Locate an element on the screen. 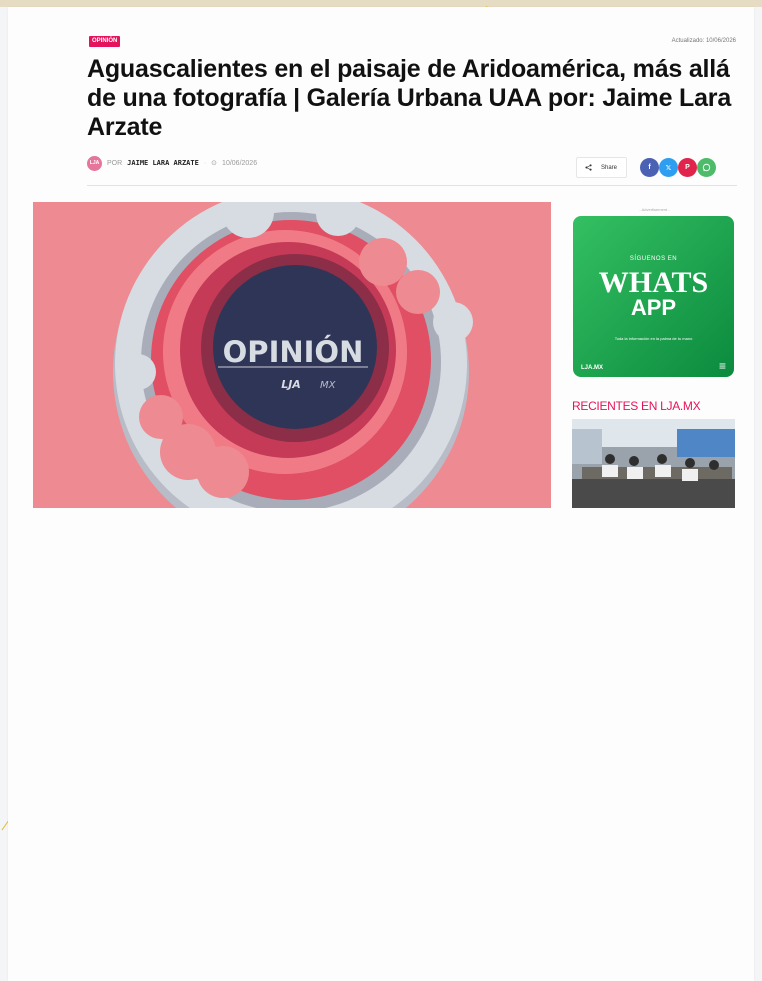  recent-article-thumbnail is located at coordinates (653, 463).